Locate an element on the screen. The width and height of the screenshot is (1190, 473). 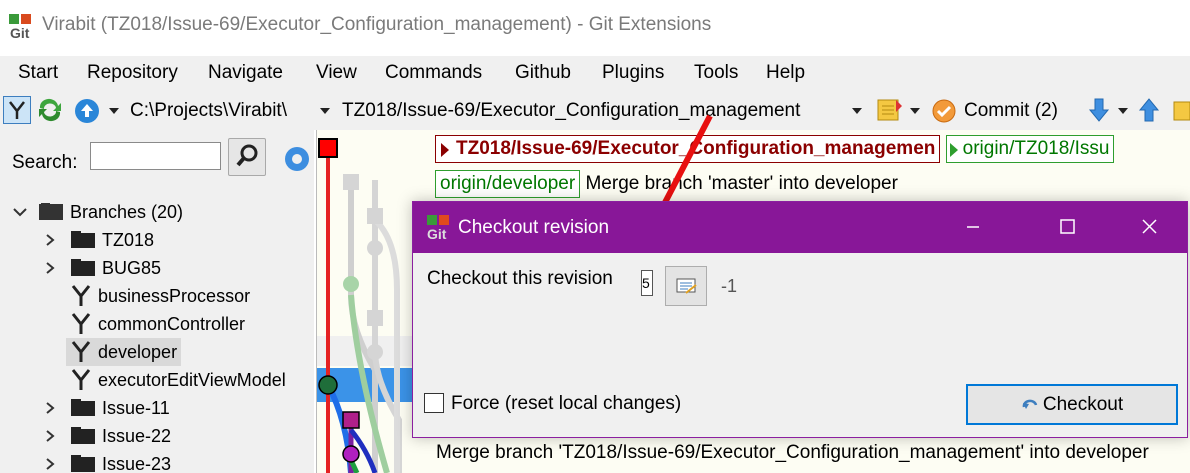
search-button is located at coordinates (247, 157).